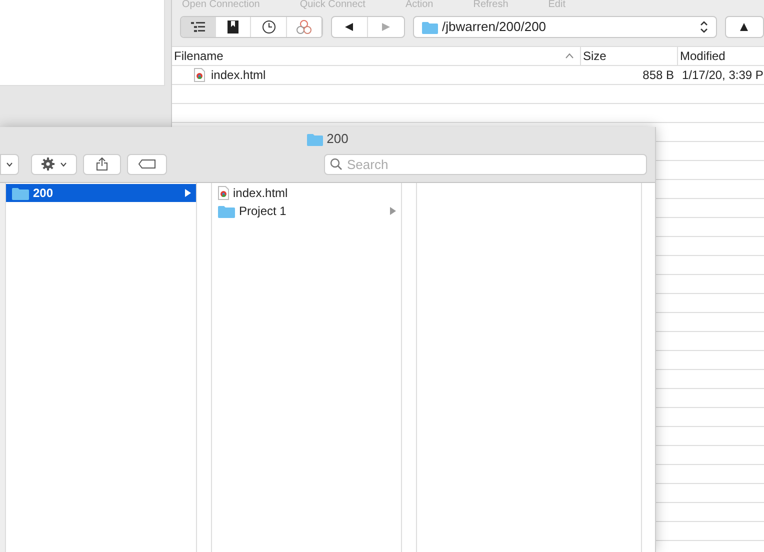 The image size is (764, 552). Describe the element at coordinates (349, 27) in the screenshot. I see `left-triangle-icon` at that location.